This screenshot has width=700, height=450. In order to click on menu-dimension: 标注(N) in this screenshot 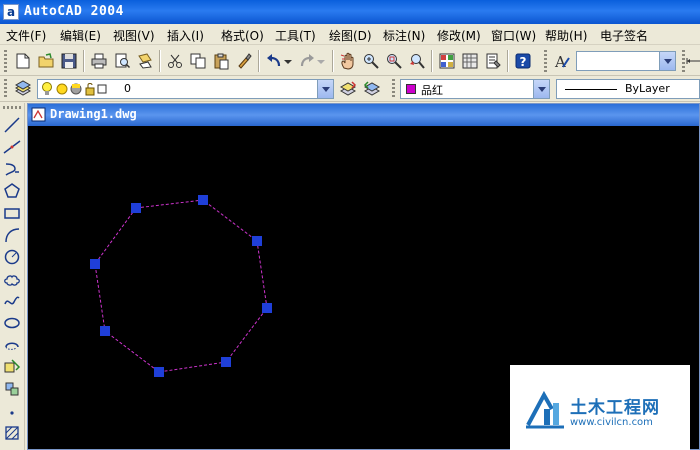, I will do `click(404, 35)`.